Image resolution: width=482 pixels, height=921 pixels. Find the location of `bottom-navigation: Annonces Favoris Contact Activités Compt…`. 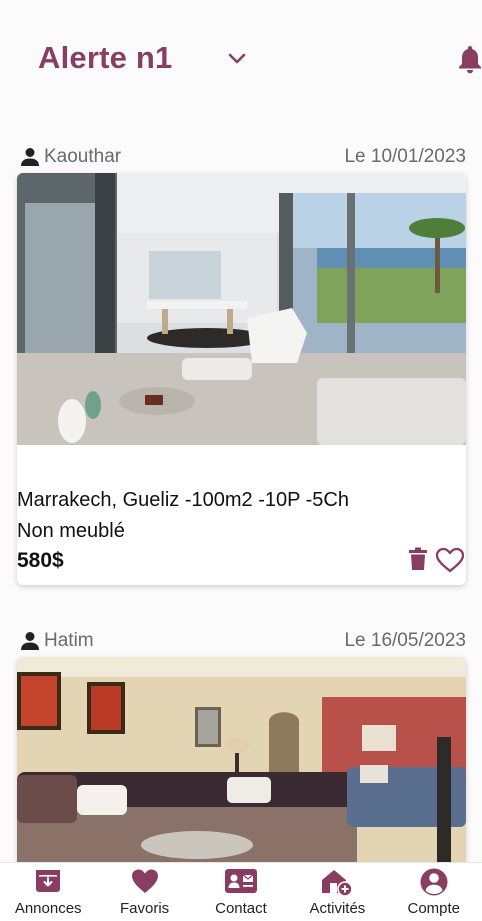

bottom-navigation: Annonces Favoris Contact Activités Compt… is located at coordinates (241, 891).